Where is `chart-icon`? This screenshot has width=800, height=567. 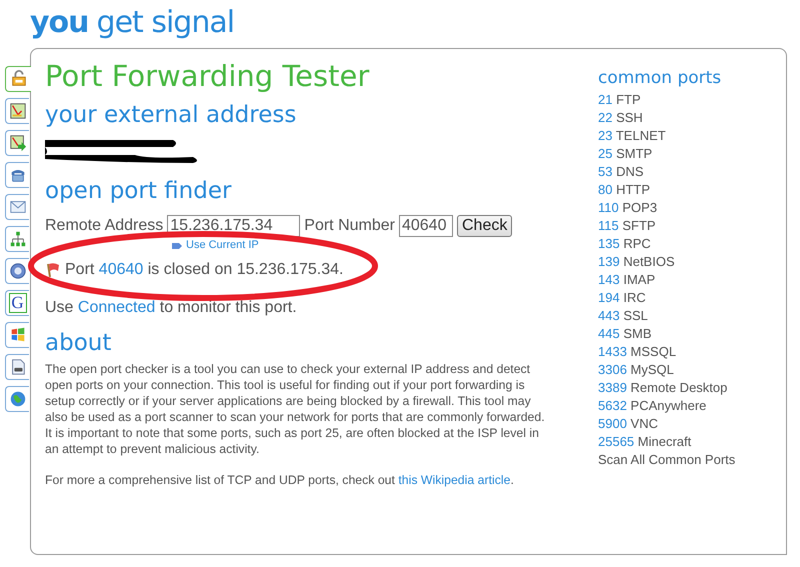 chart-icon is located at coordinates (17, 111).